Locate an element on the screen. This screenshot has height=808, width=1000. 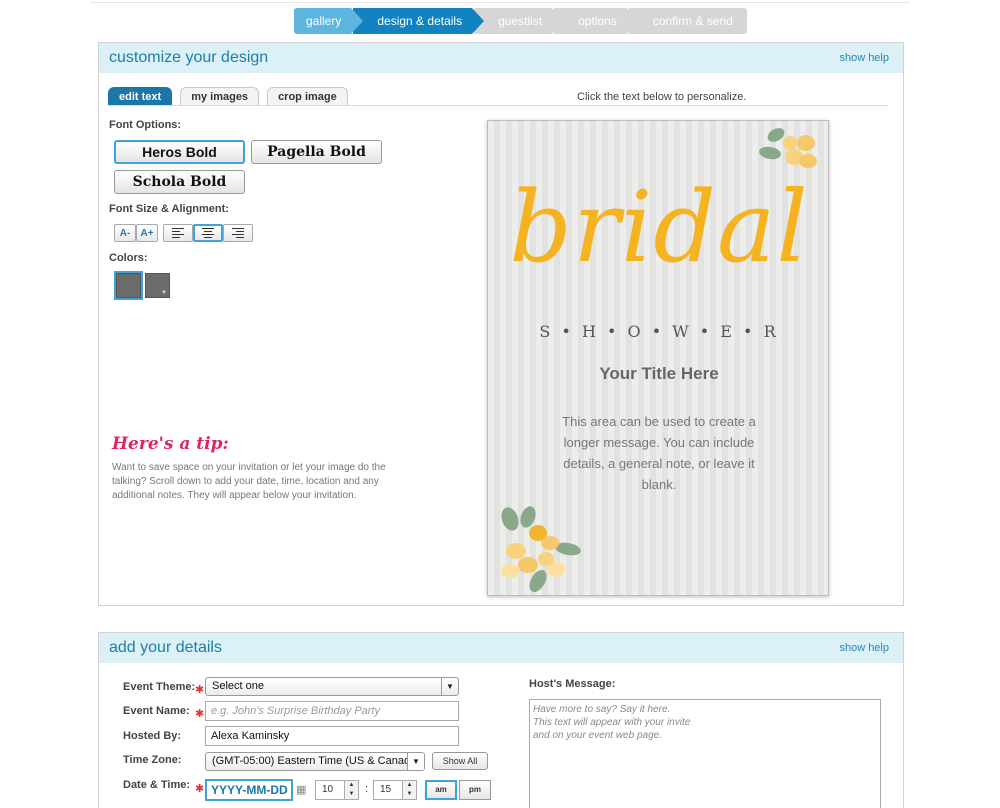
align-left-icon is located at coordinates (178, 233).